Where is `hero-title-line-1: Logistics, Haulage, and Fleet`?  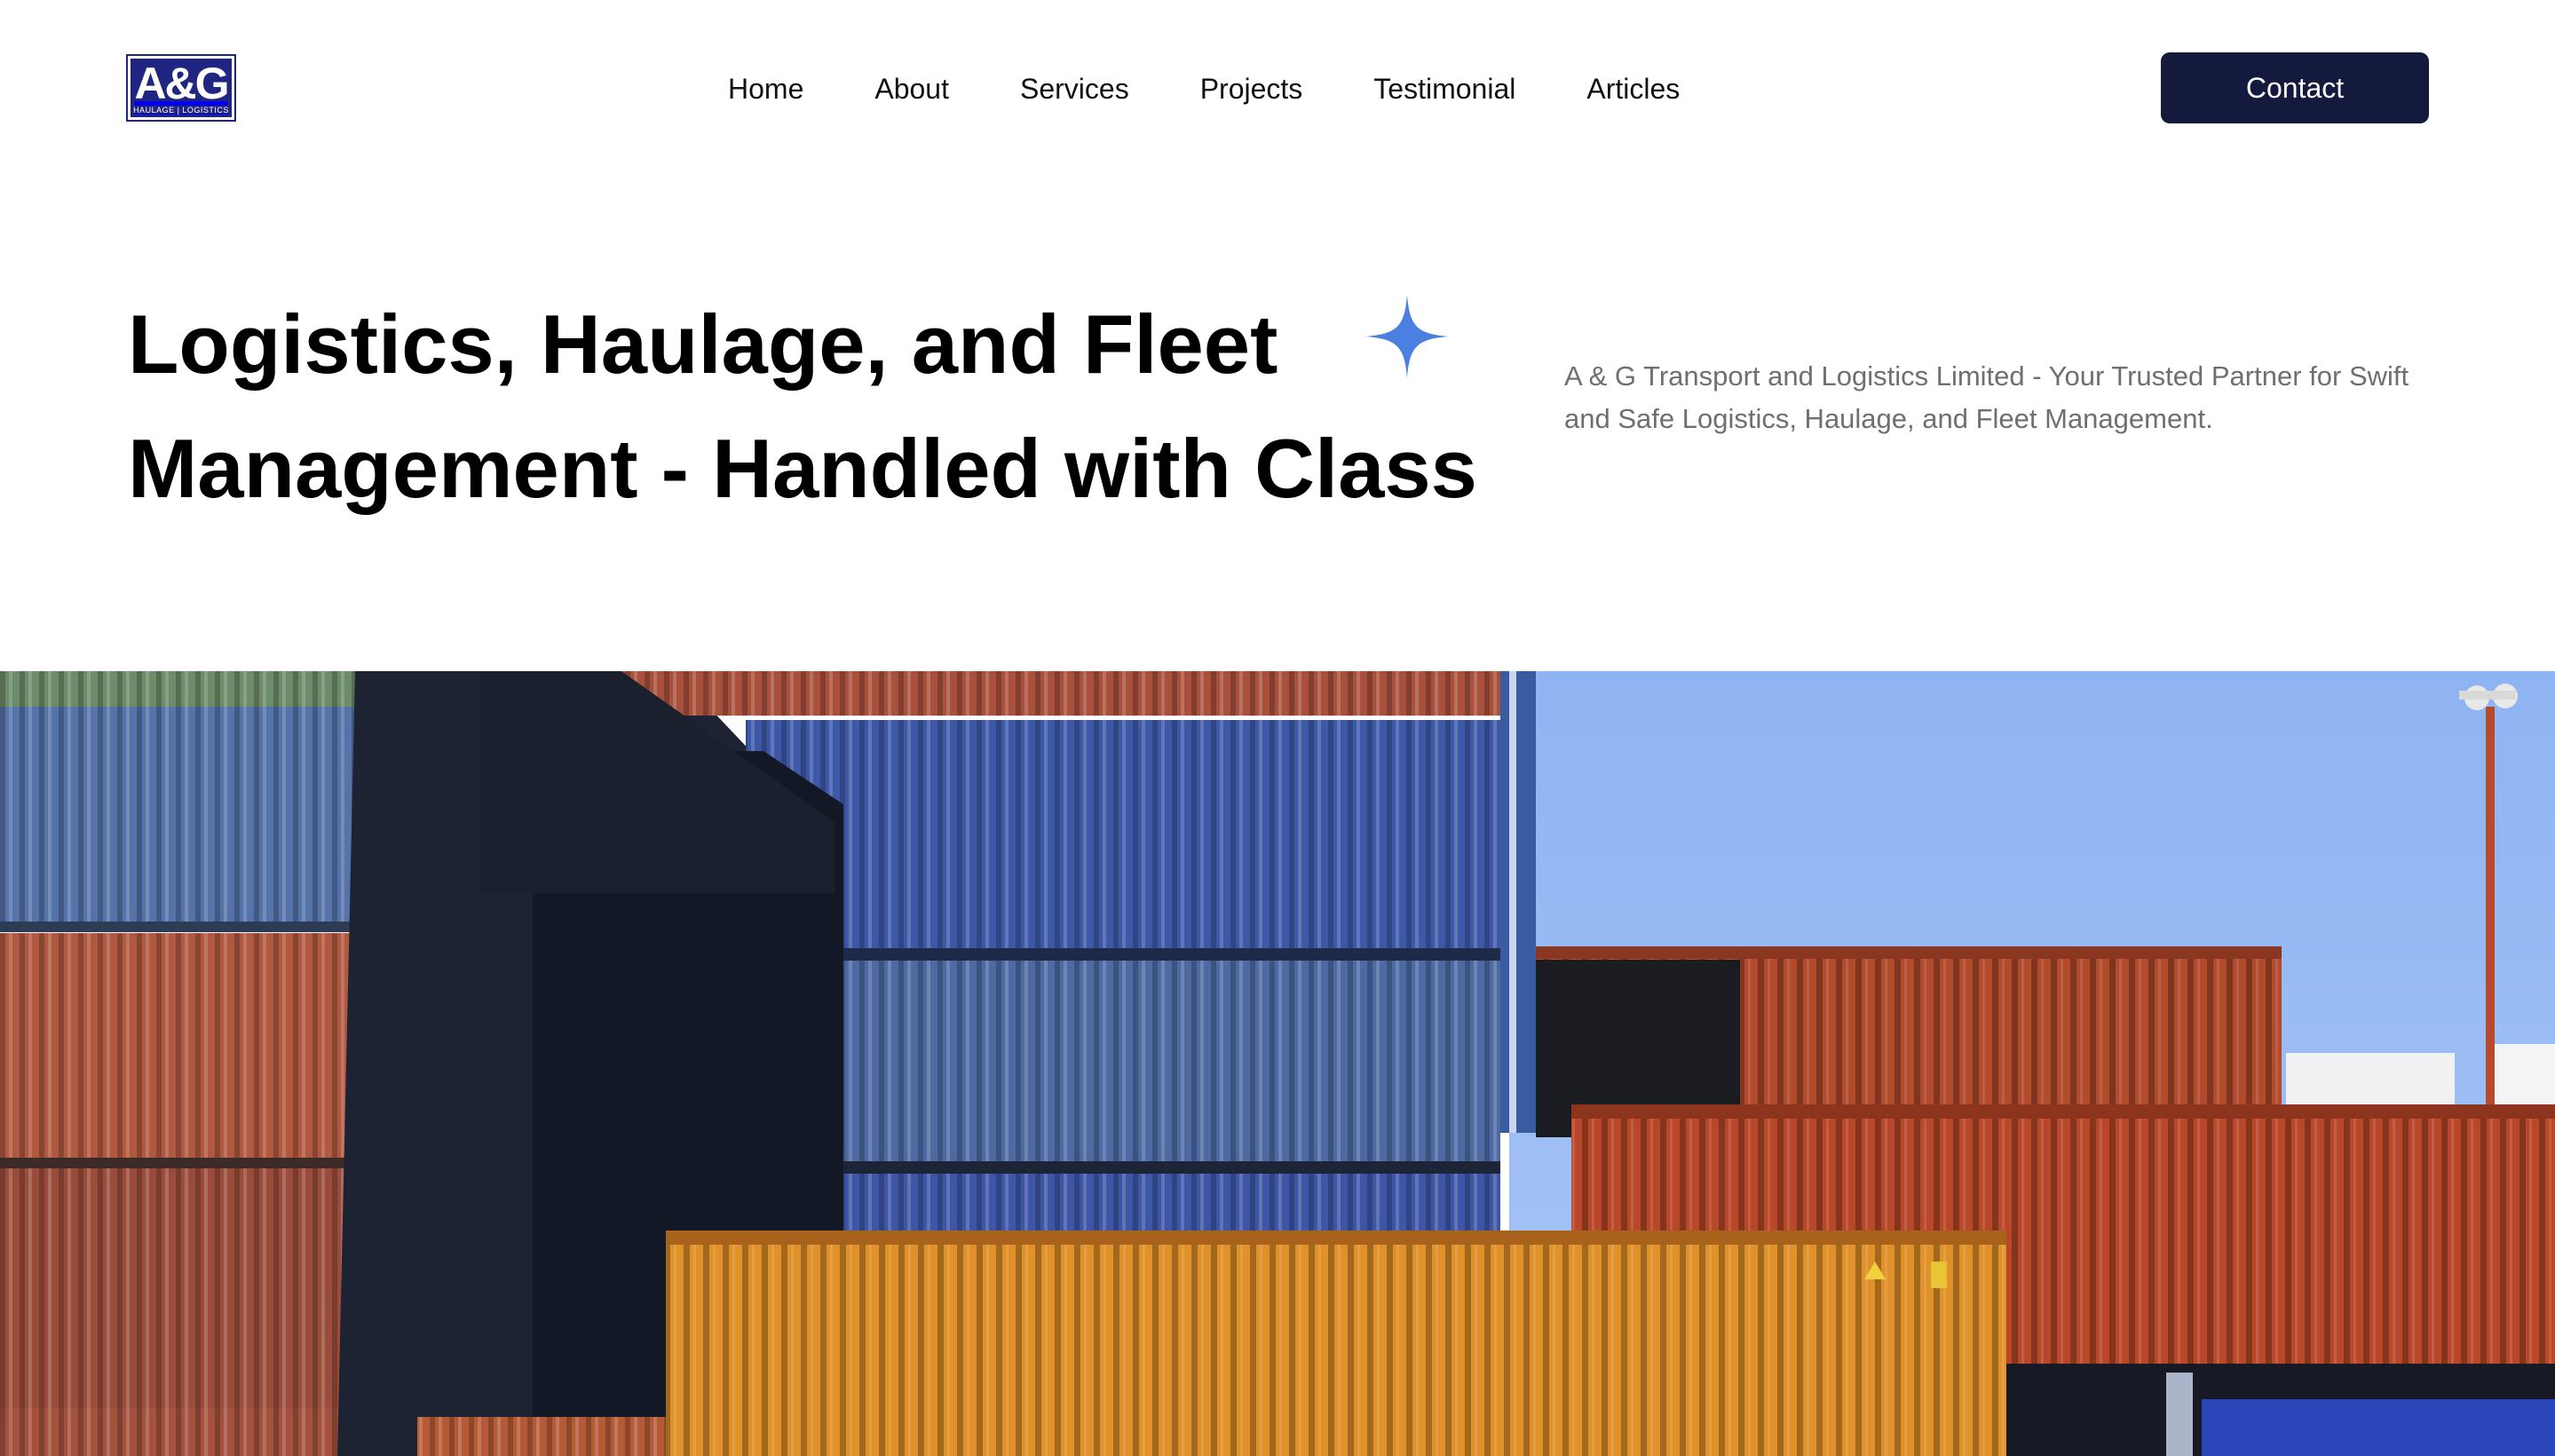 hero-title-line-1: Logistics, Haulage, and Fleet is located at coordinates (703, 344).